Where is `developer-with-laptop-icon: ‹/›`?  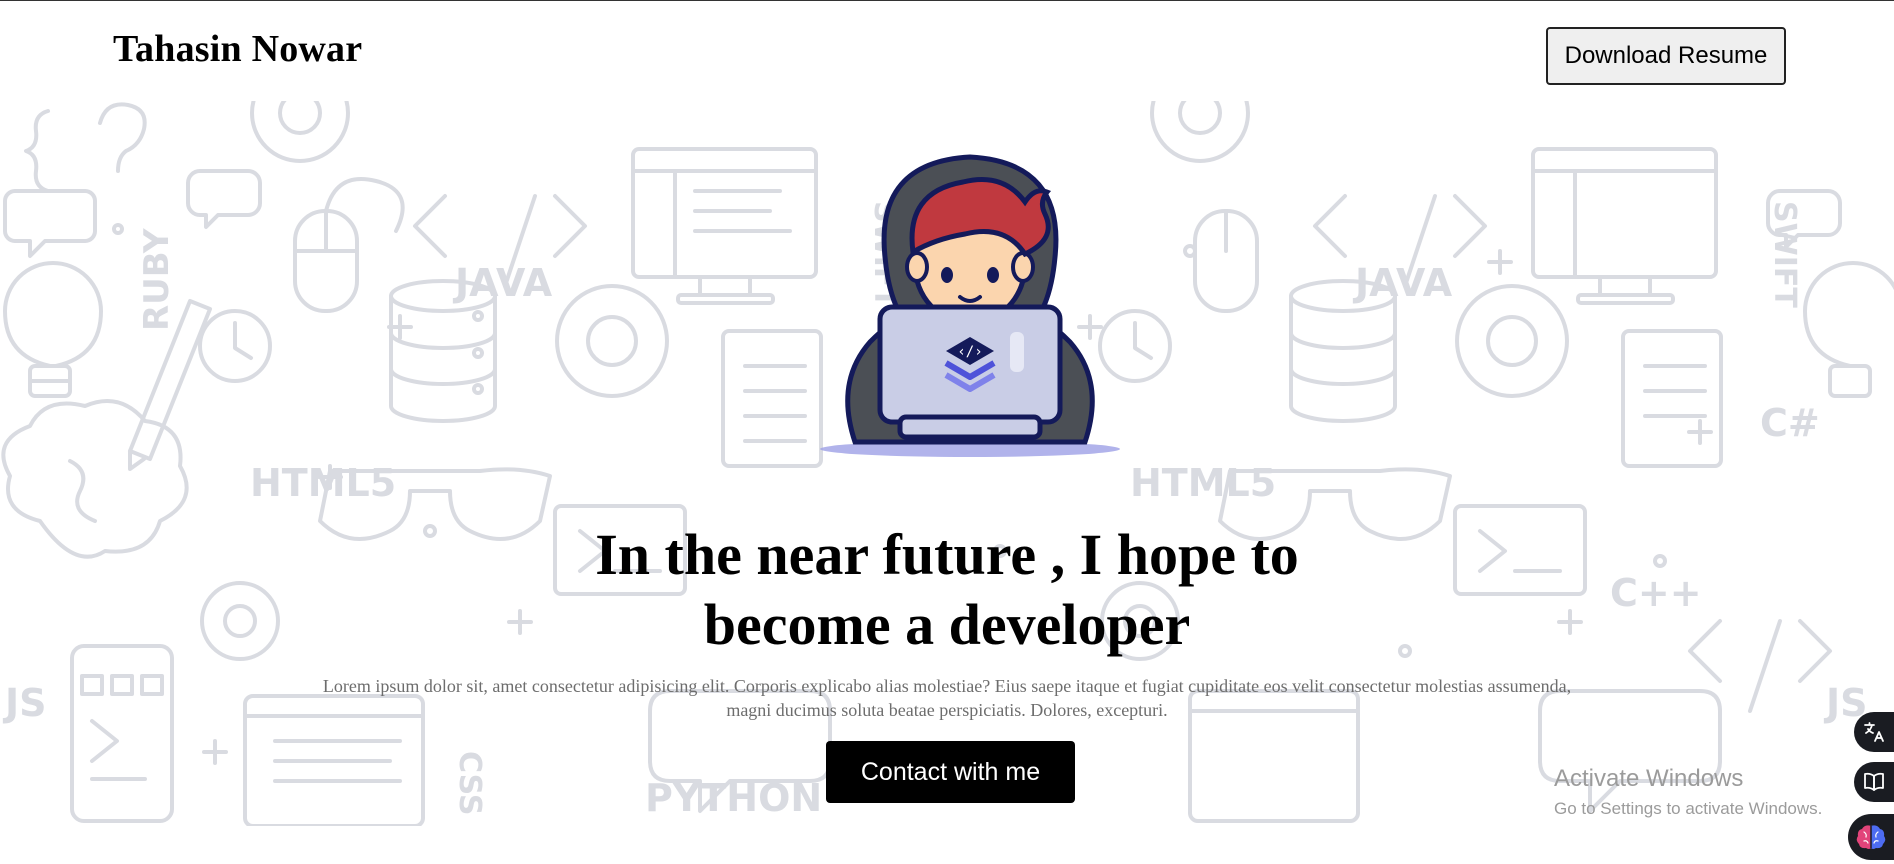
developer-with-laptop-icon: ‹/› is located at coordinates (970, 305).